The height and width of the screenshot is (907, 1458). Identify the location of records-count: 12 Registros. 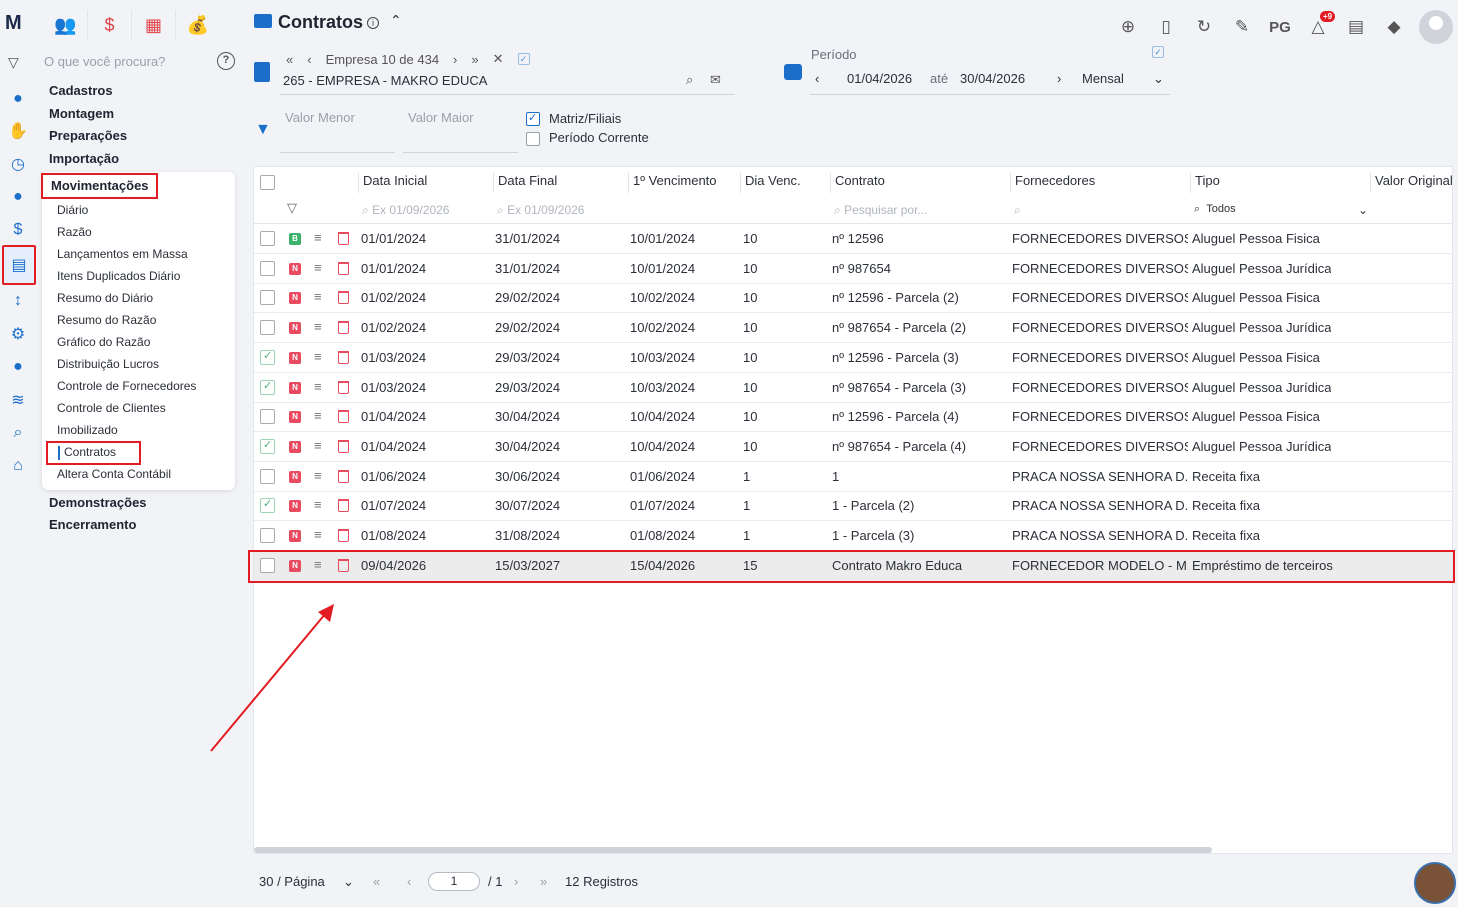
(601, 881).